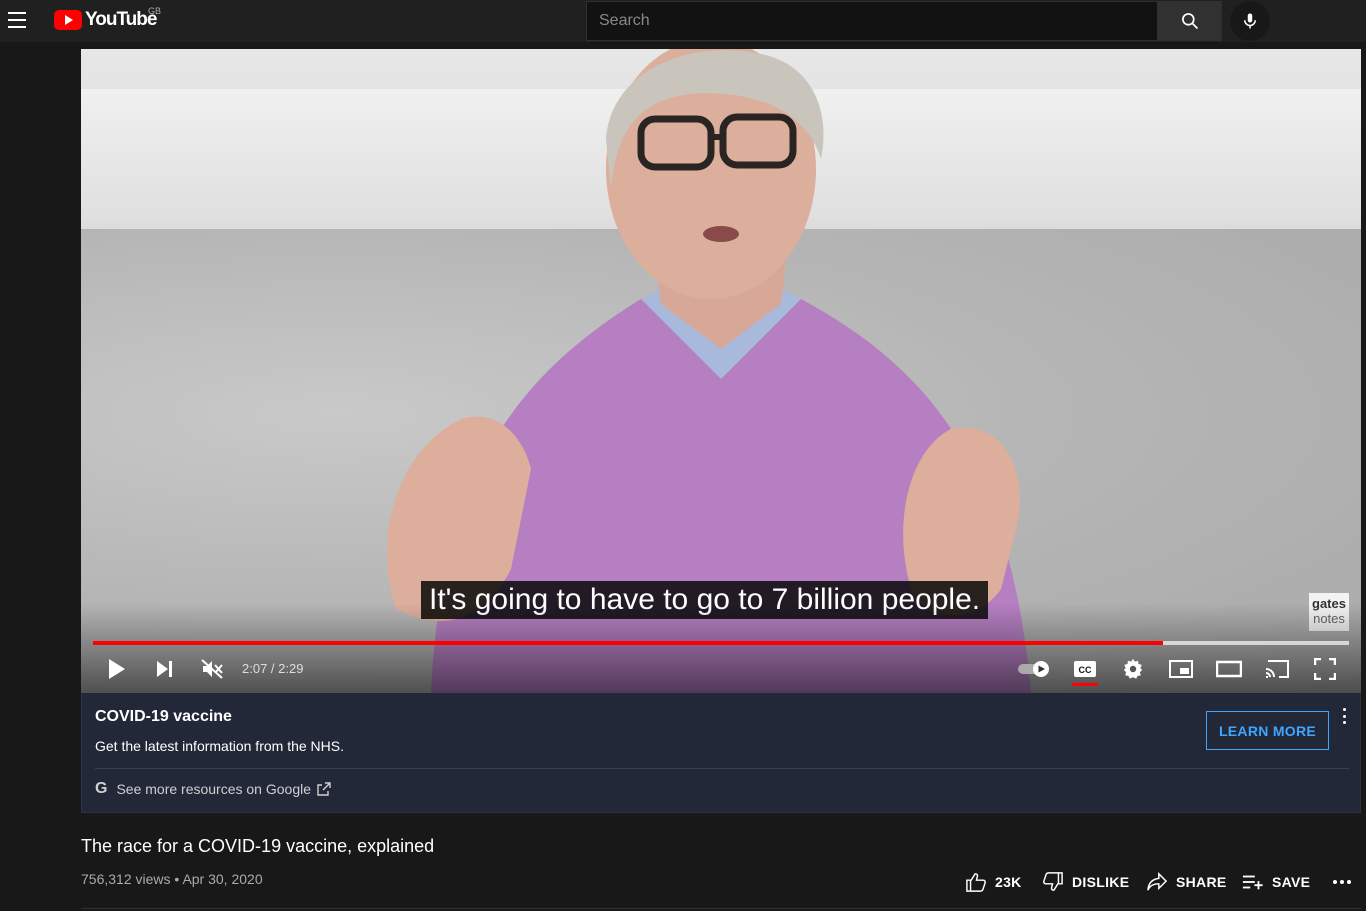  I want to click on share-button-wrap: SHARE, so click(1186, 882).